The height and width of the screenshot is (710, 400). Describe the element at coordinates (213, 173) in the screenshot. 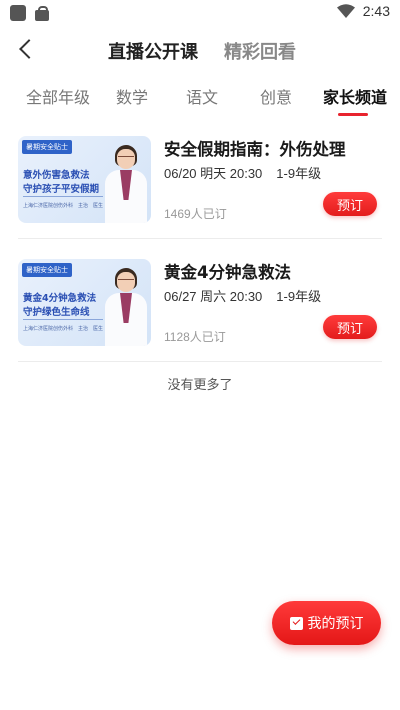

I see `course-date: 06/20 明天 20:30` at that location.